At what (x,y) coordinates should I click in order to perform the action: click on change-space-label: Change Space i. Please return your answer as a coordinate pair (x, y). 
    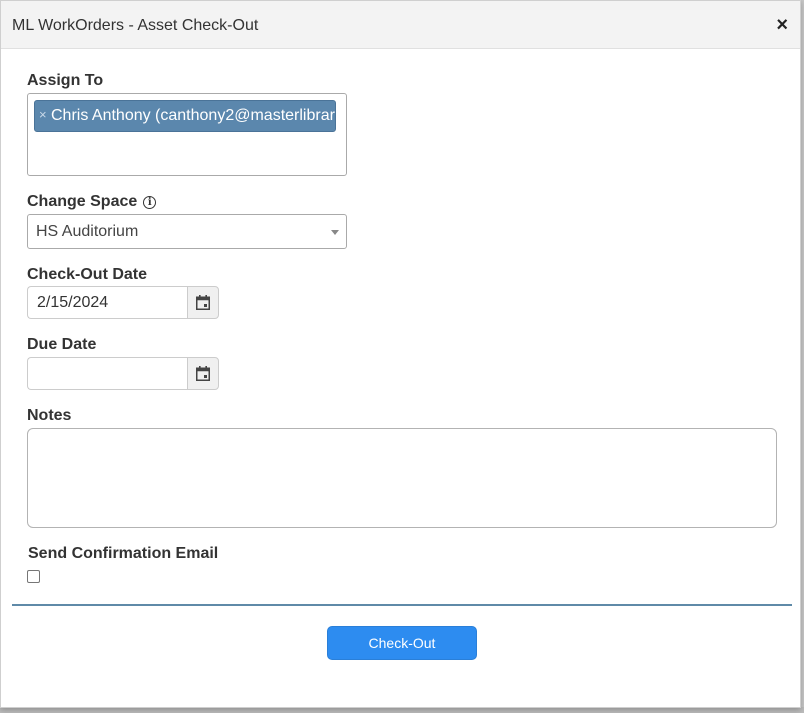
    Looking at the image, I should click on (92, 202).